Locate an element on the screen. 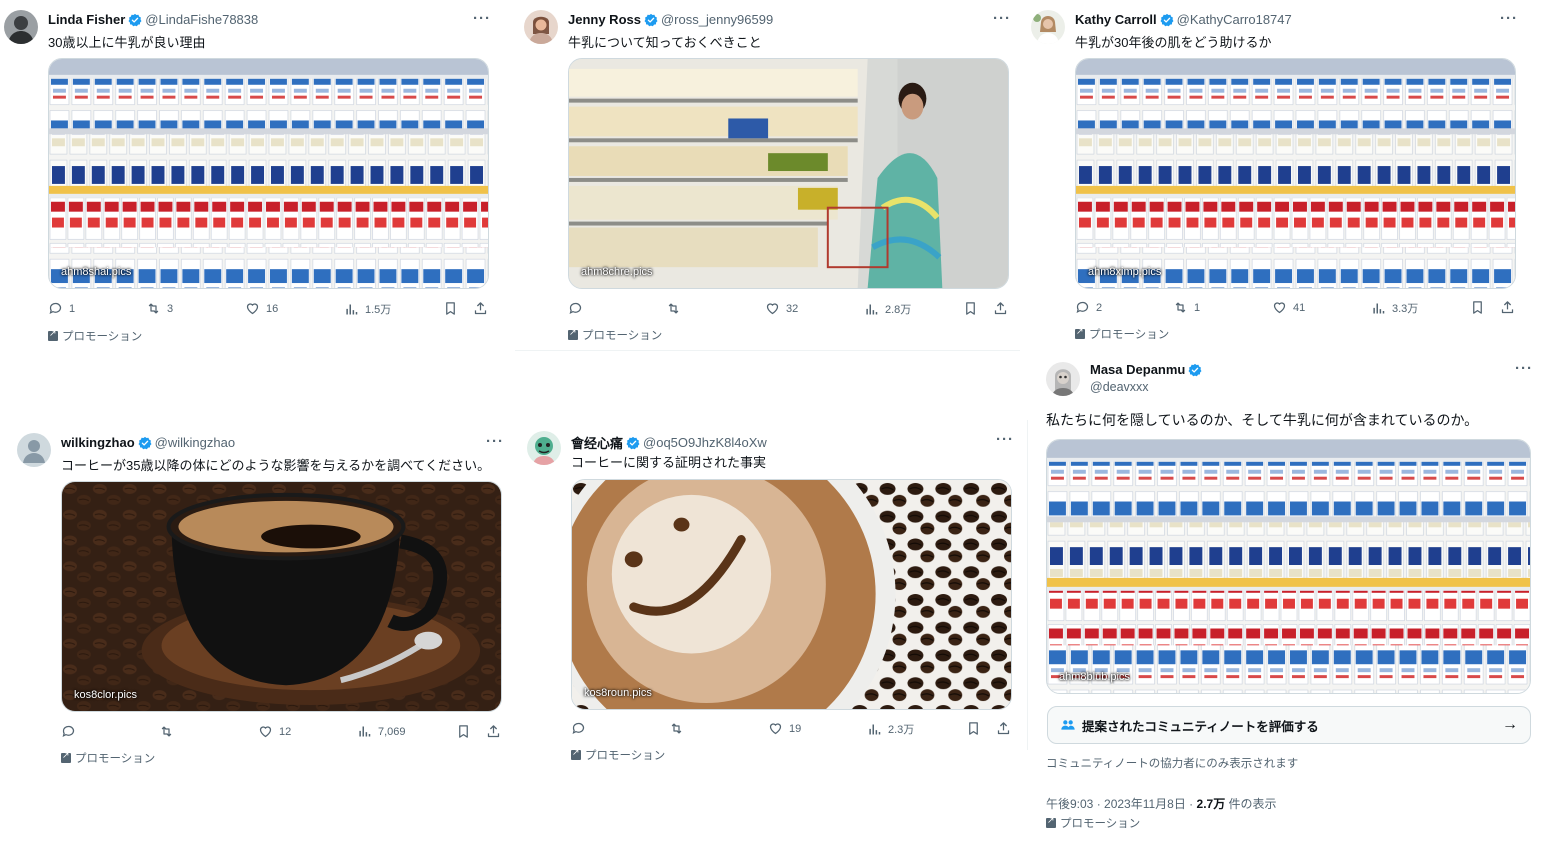  author-name: Linda Fisher is located at coordinates (86, 19).